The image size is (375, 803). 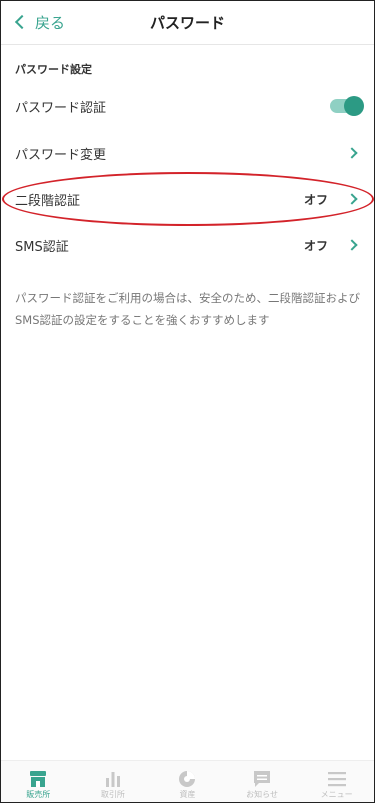 I want to click on tab-exchange: 取引所, so click(x=113, y=781).